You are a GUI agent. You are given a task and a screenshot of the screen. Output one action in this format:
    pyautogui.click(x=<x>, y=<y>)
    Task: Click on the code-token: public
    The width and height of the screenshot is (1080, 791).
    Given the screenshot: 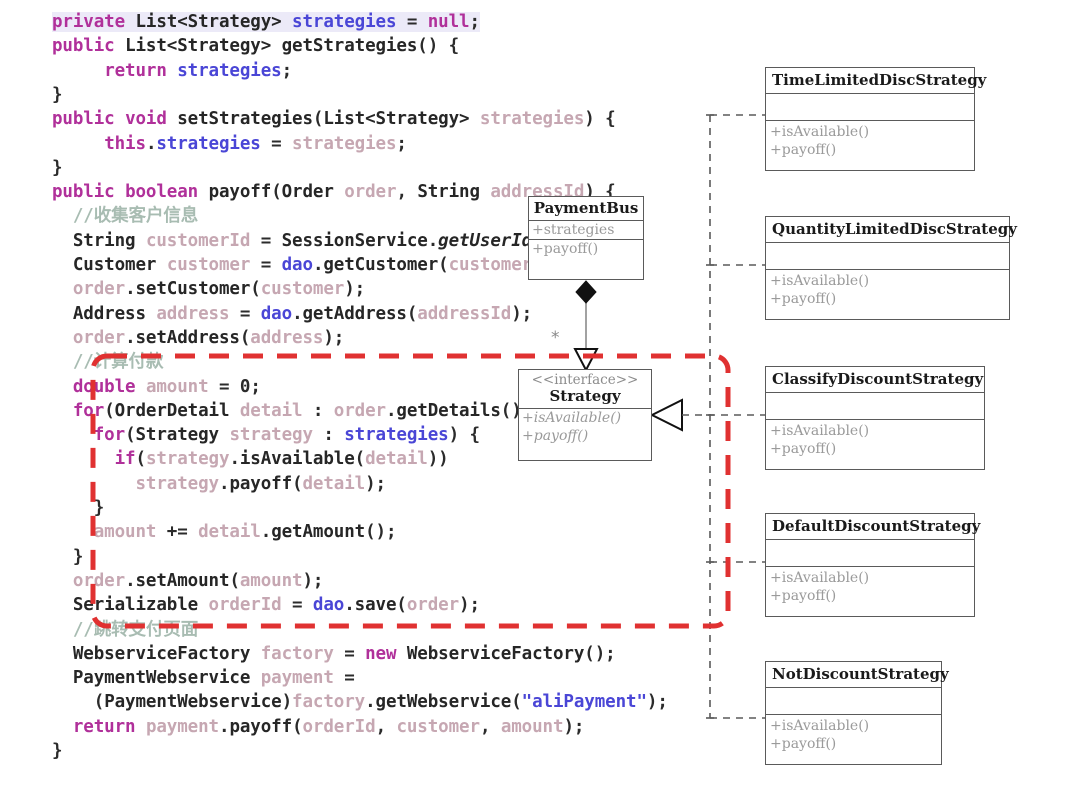 What is the action you would take?
    pyautogui.click(x=83, y=119)
    